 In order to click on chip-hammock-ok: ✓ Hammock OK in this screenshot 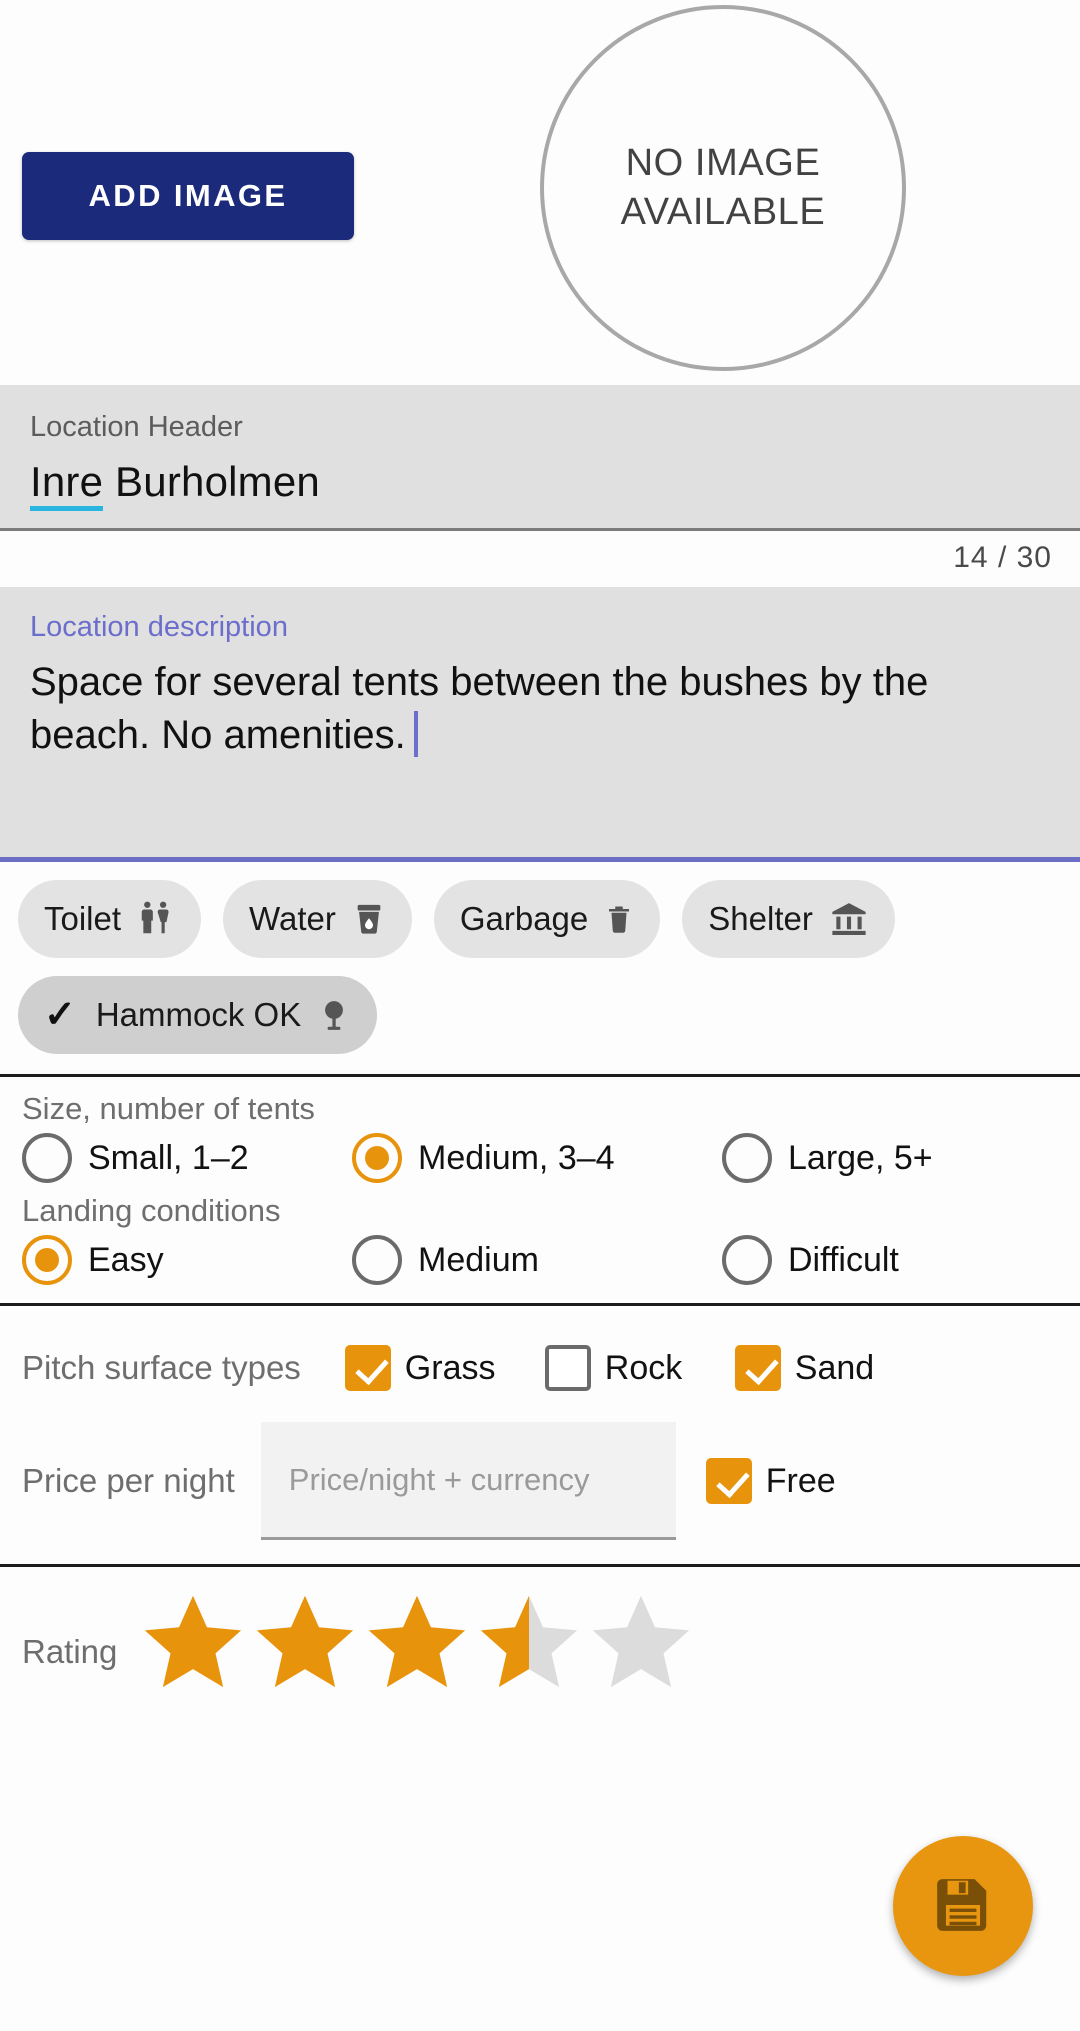, I will do `click(198, 1015)`.